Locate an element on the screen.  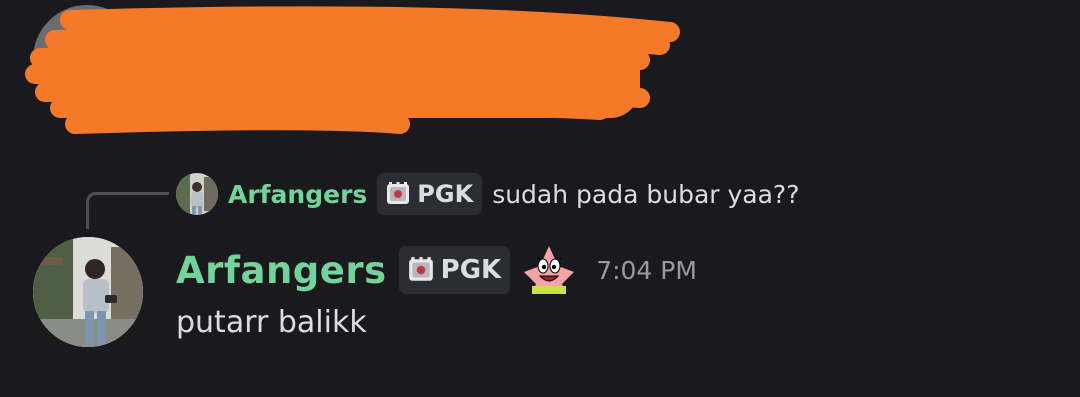
message-timestamp: 7:04 PM is located at coordinates (646, 270).